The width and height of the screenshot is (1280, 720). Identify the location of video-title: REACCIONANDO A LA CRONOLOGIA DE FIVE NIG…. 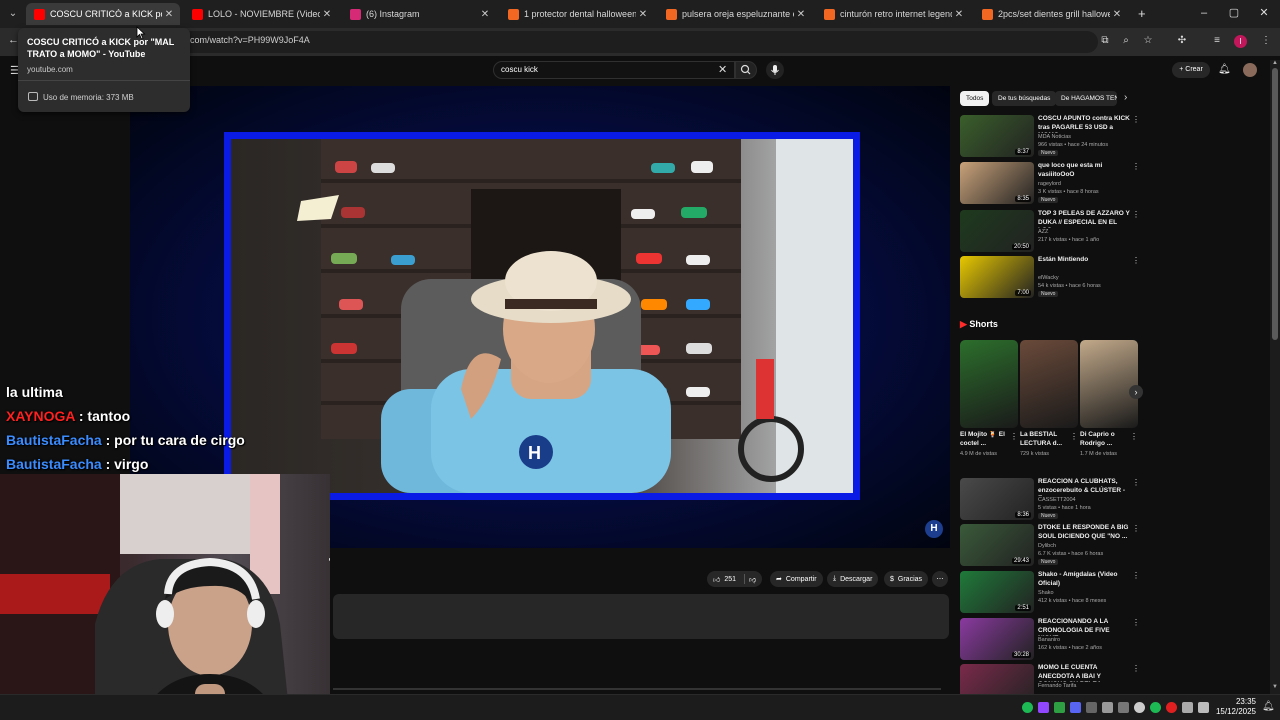
(1084, 627).